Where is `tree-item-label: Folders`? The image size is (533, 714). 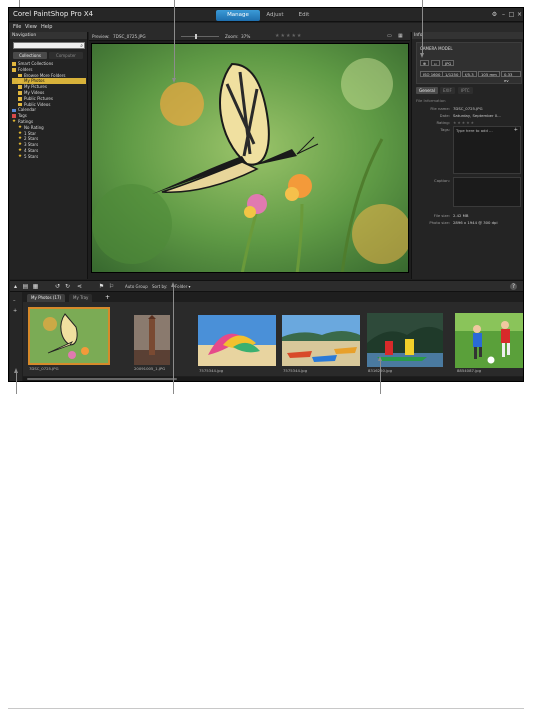 tree-item-label: Folders is located at coordinates (25, 69).